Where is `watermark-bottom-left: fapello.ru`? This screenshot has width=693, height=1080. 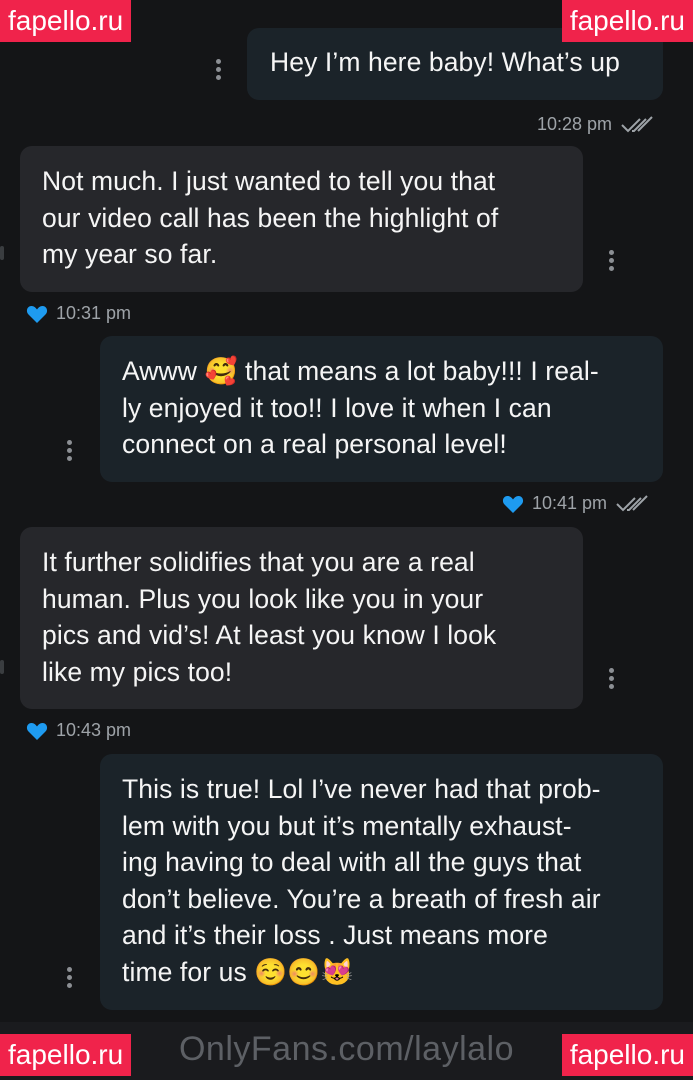
watermark-bottom-left: fapello.ru is located at coordinates (66, 1055).